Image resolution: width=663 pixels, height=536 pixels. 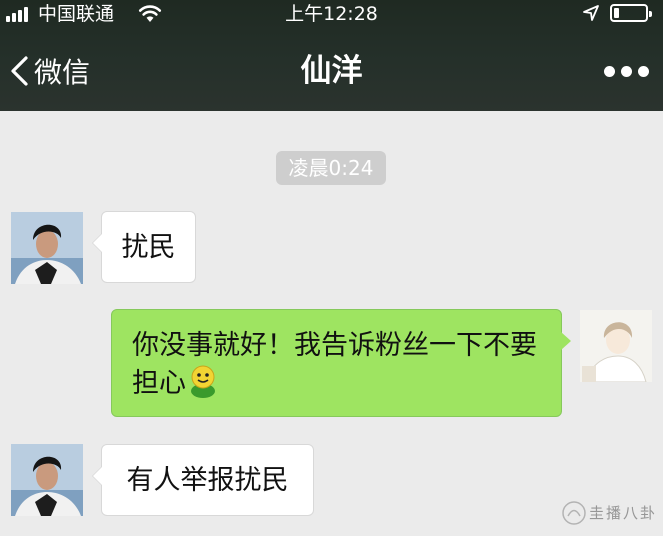 What do you see at coordinates (144, 247) in the screenshot?
I see `message-bubble-received: 扰民` at bounding box center [144, 247].